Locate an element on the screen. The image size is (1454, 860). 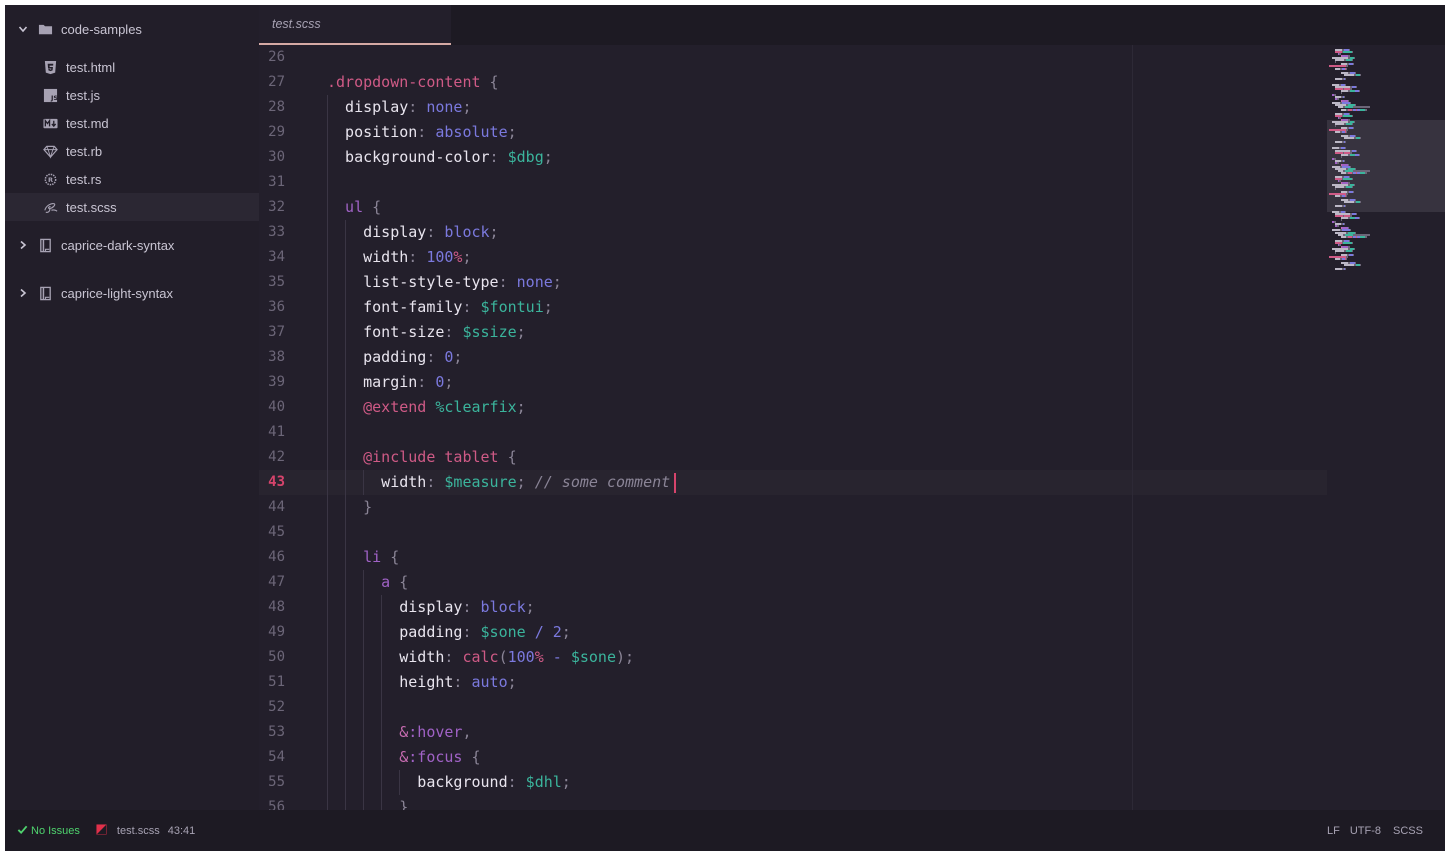
code-token: auto is located at coordinates (489, 682).